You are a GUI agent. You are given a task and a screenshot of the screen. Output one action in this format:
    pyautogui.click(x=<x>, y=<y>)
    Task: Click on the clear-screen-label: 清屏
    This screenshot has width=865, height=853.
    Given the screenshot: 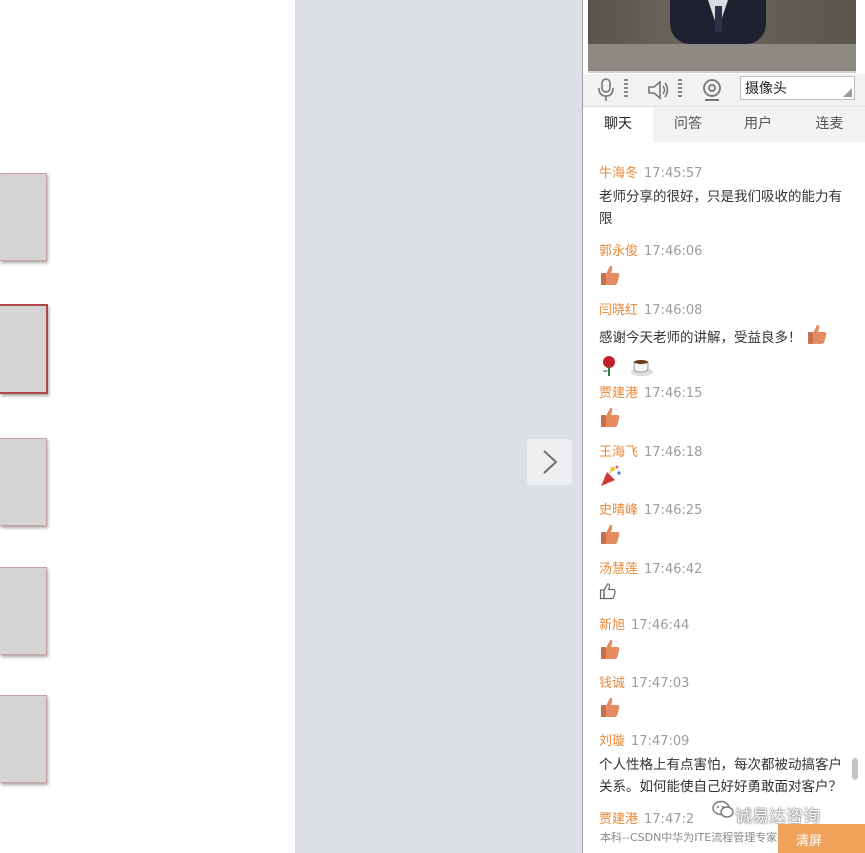 What is the action you would take?
    pyautogui.click(x=809, y=841)
    